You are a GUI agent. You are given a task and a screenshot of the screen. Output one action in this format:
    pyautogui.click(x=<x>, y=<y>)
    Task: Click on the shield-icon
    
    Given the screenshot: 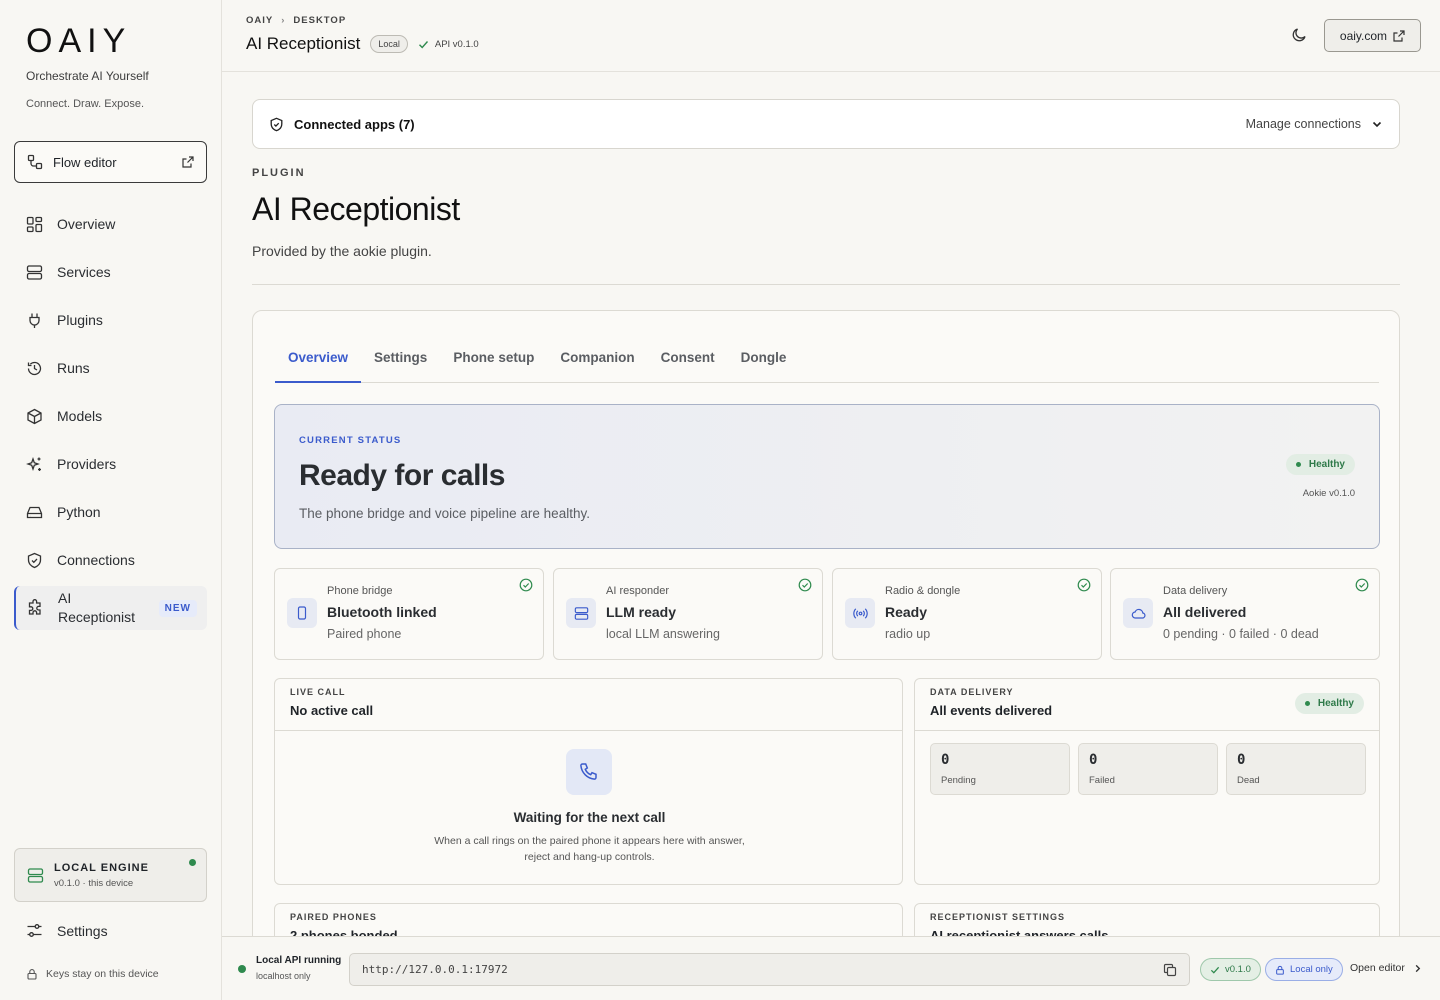 What is the action you would take?
    pyautogui.click(x=34, y=560)
    